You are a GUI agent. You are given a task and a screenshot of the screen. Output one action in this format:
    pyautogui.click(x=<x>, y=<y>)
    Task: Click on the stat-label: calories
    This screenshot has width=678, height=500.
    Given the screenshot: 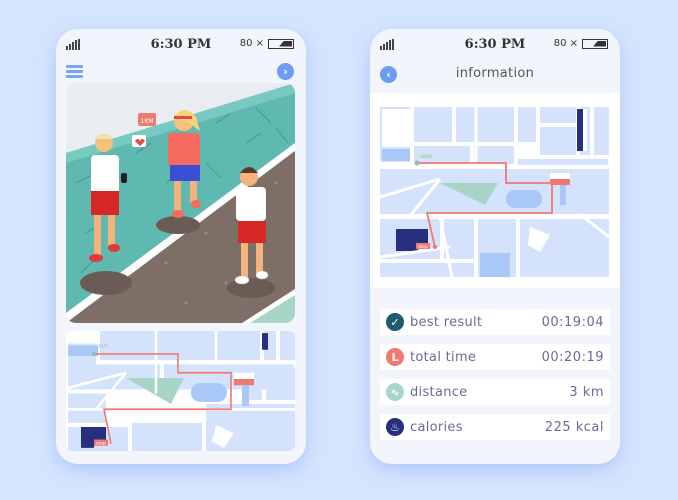 What is the action you would take?
    pyautogui.click(x=436, y=427)
    